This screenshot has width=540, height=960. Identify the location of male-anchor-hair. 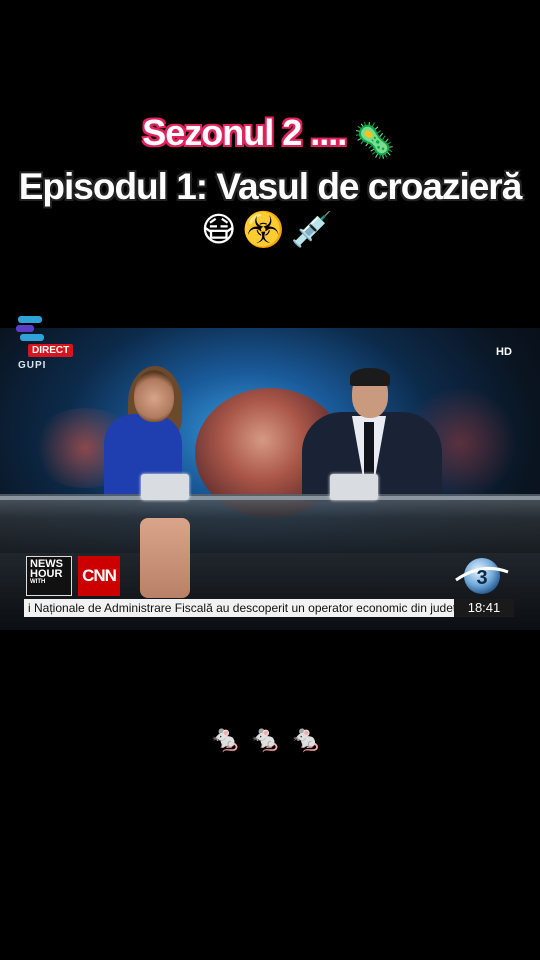
(370, 377).